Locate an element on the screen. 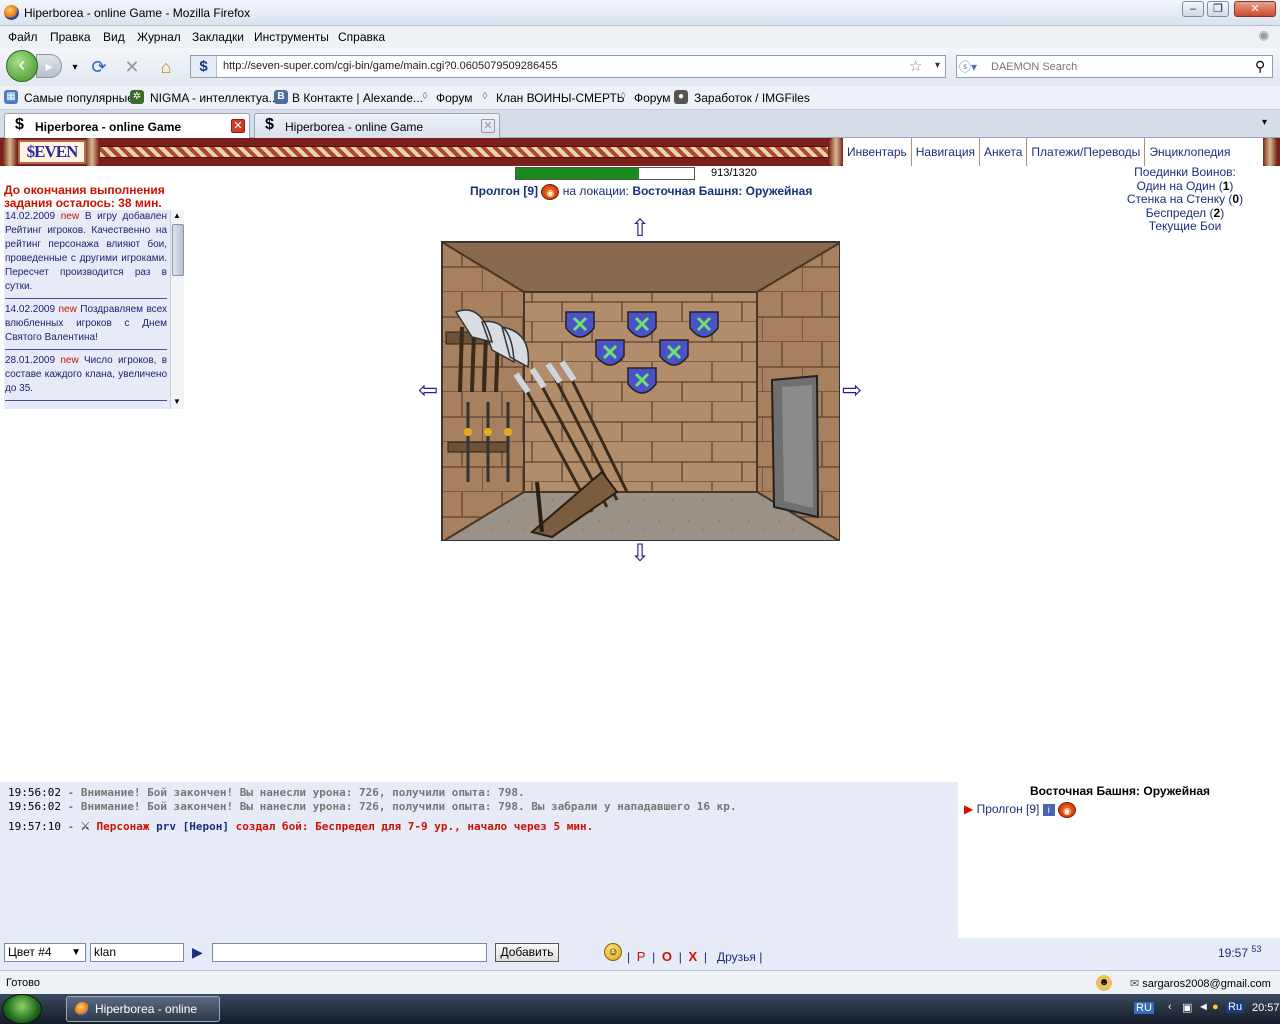 Image resolution: width=1280 pixels, height=1024 pixels. send-arrow-icon: ▶ is located at coordinates (197, 952).